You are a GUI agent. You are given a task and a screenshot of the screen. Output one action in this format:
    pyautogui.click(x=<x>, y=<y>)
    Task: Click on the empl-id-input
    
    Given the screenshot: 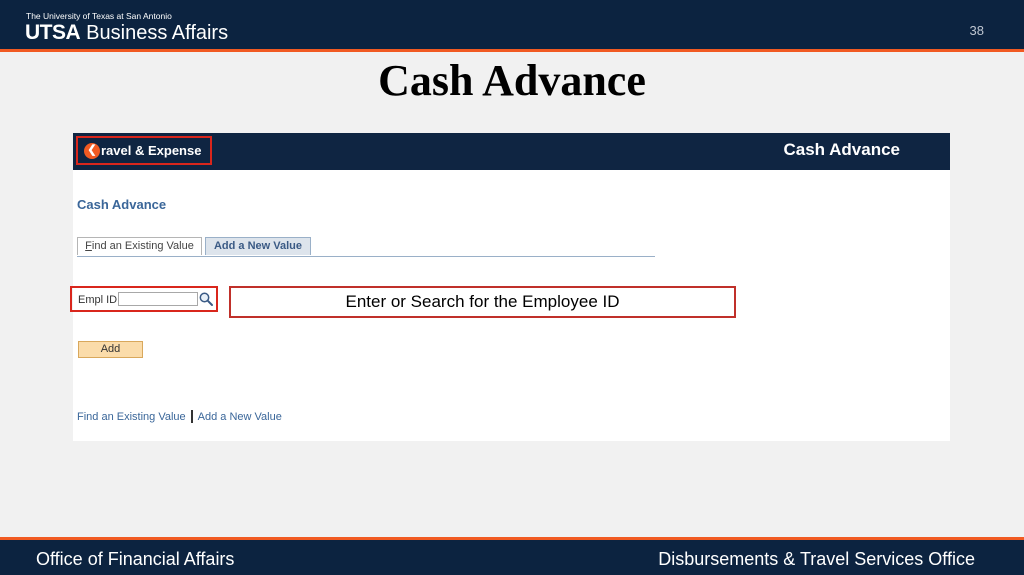 What is the action you would take?
    pyautogui.click(x=158, y=299)
    